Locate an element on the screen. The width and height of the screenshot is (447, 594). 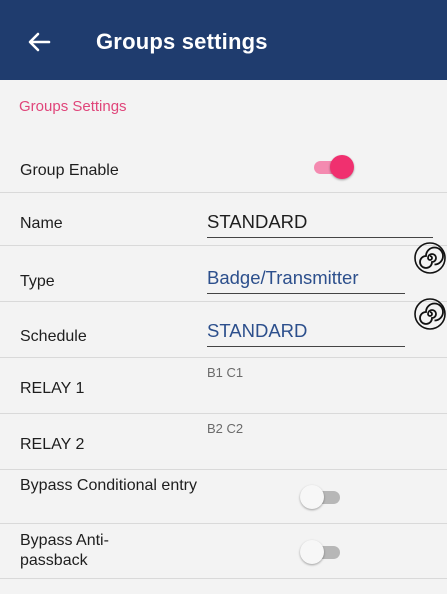
type-select: Badge/Transmitter is located at coordinates (283, 278).